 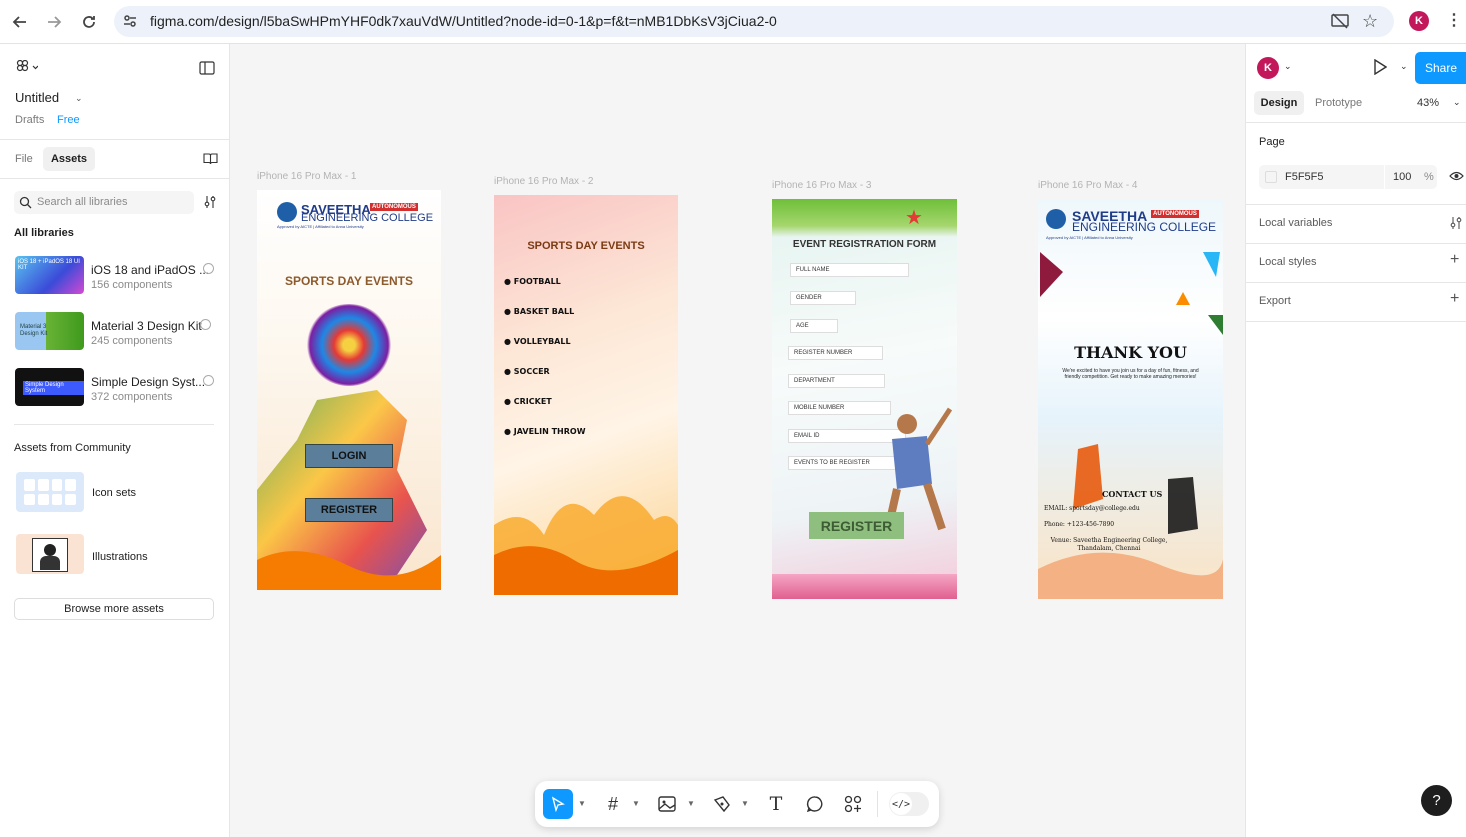 What do you see at coordinates (814, 326) in the screenshot?
I see `age-field: AGE` at bounding box center [814, 326].